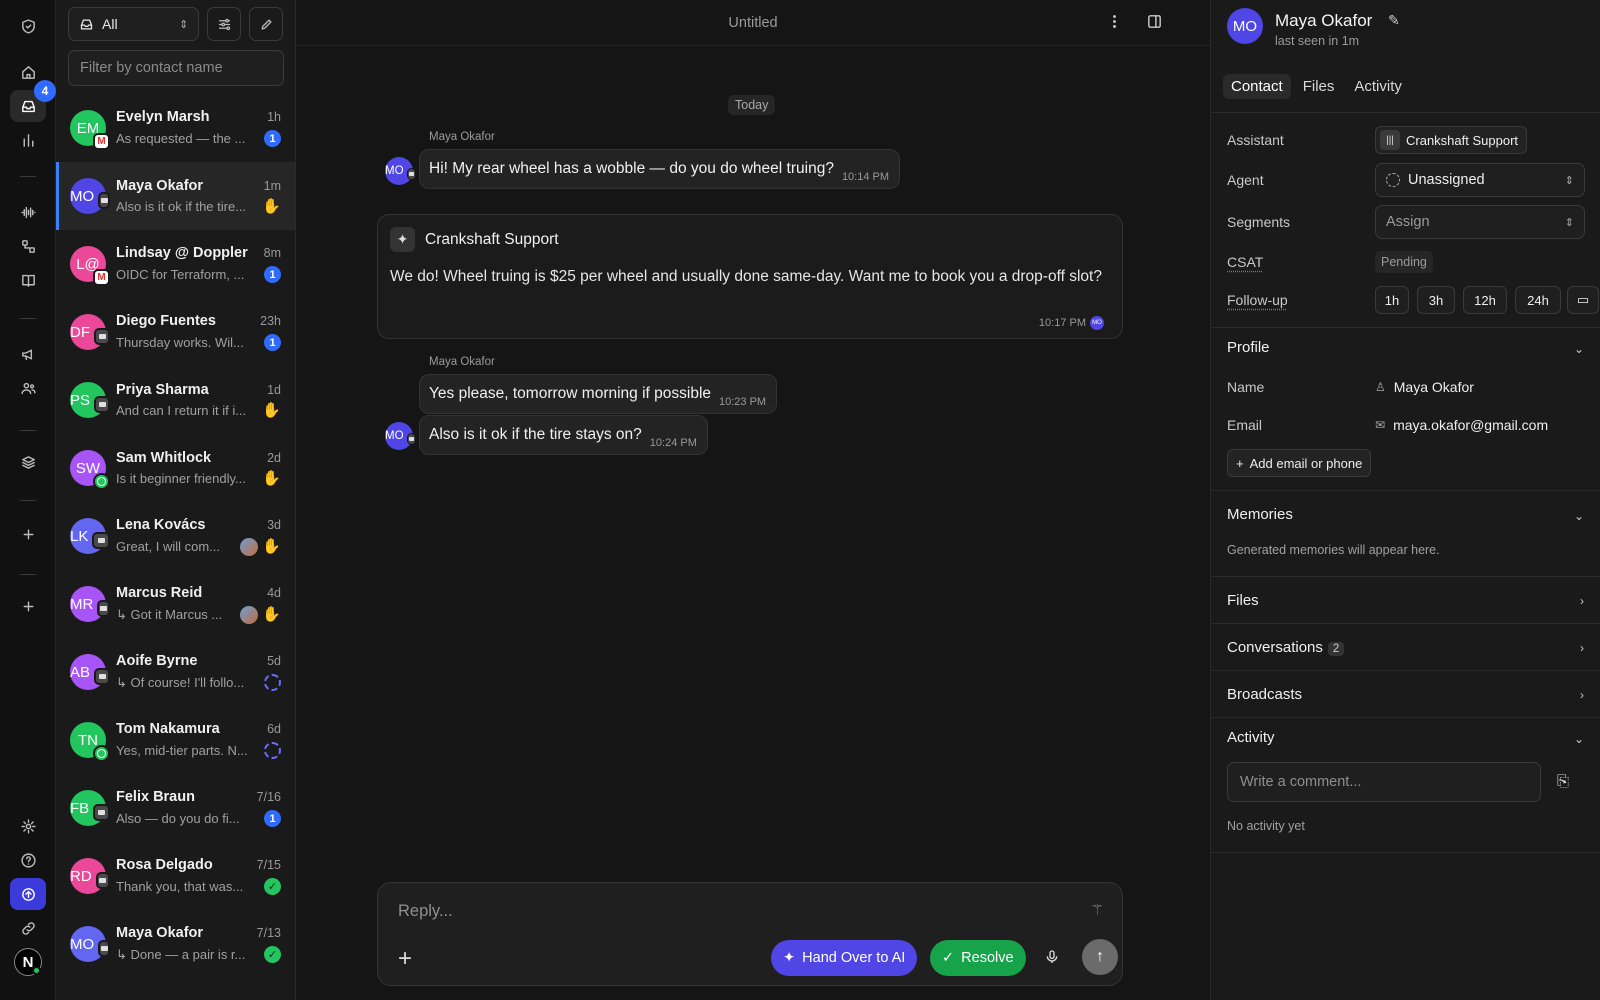 This screenshot has height=1000, width=1600. What do you see at coordinates (462, 362) in the screenshot?
I see `message-sender: Maya Okafor` at bounding box center [462, 362].